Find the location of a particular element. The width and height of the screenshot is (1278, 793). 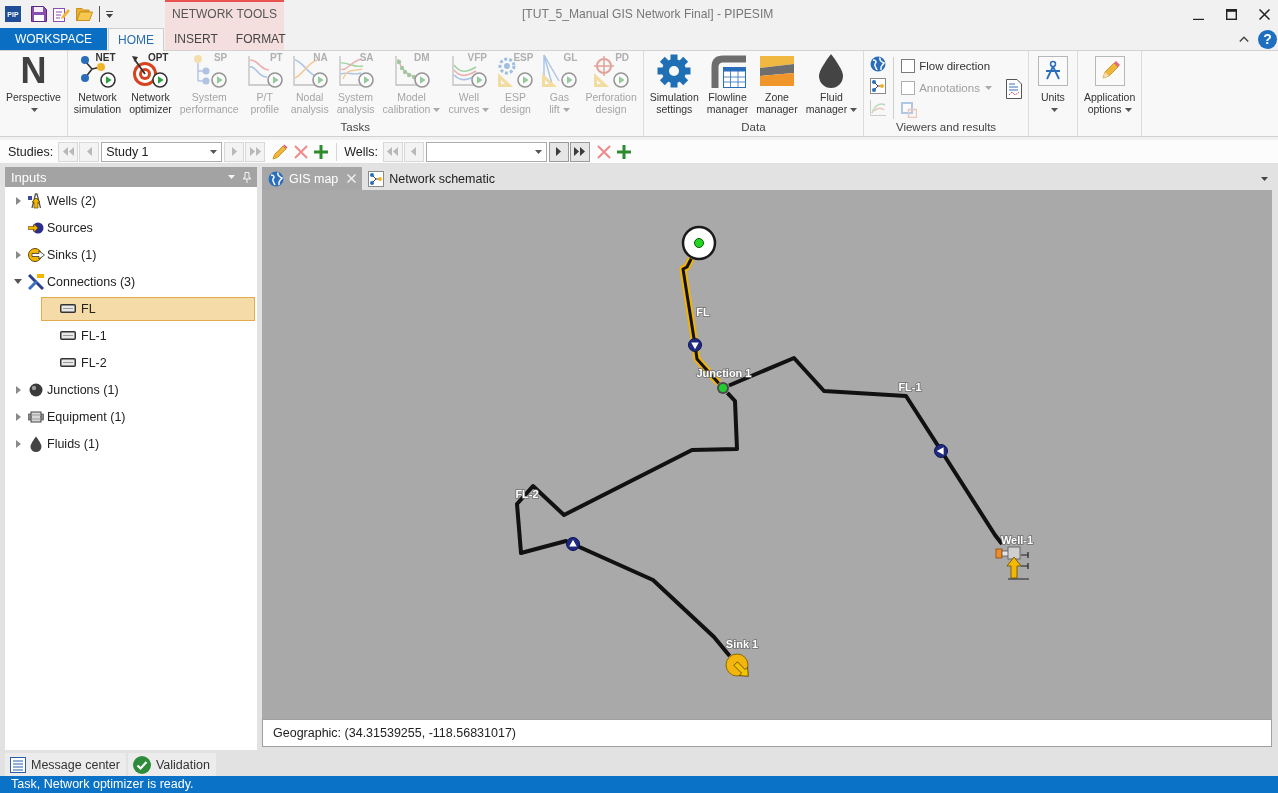

next-button is located at coordinates (559, 151).